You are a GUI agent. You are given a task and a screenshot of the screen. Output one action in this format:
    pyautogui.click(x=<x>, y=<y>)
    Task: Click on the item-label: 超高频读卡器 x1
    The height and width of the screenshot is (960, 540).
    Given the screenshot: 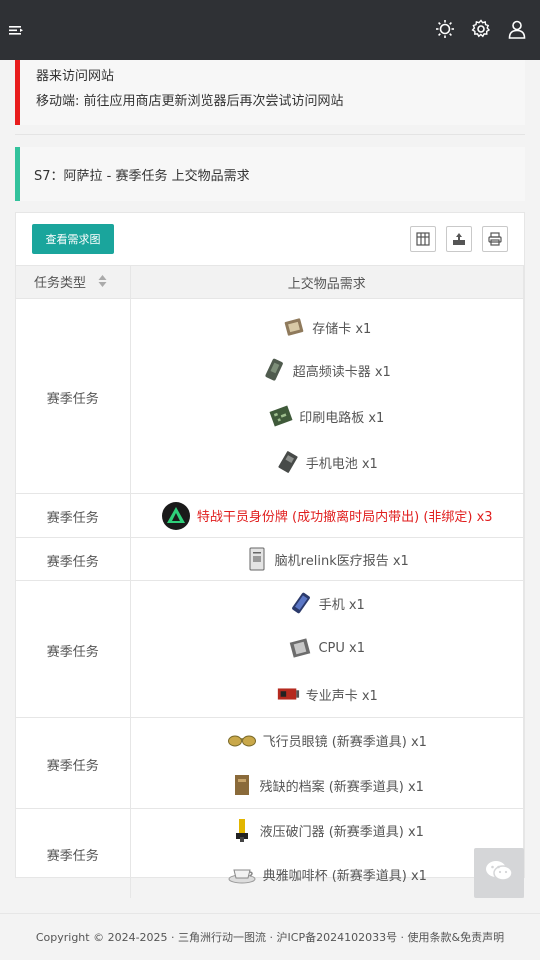 What is the action you would take?
    pyautogui.click(x=341, y=372)
    